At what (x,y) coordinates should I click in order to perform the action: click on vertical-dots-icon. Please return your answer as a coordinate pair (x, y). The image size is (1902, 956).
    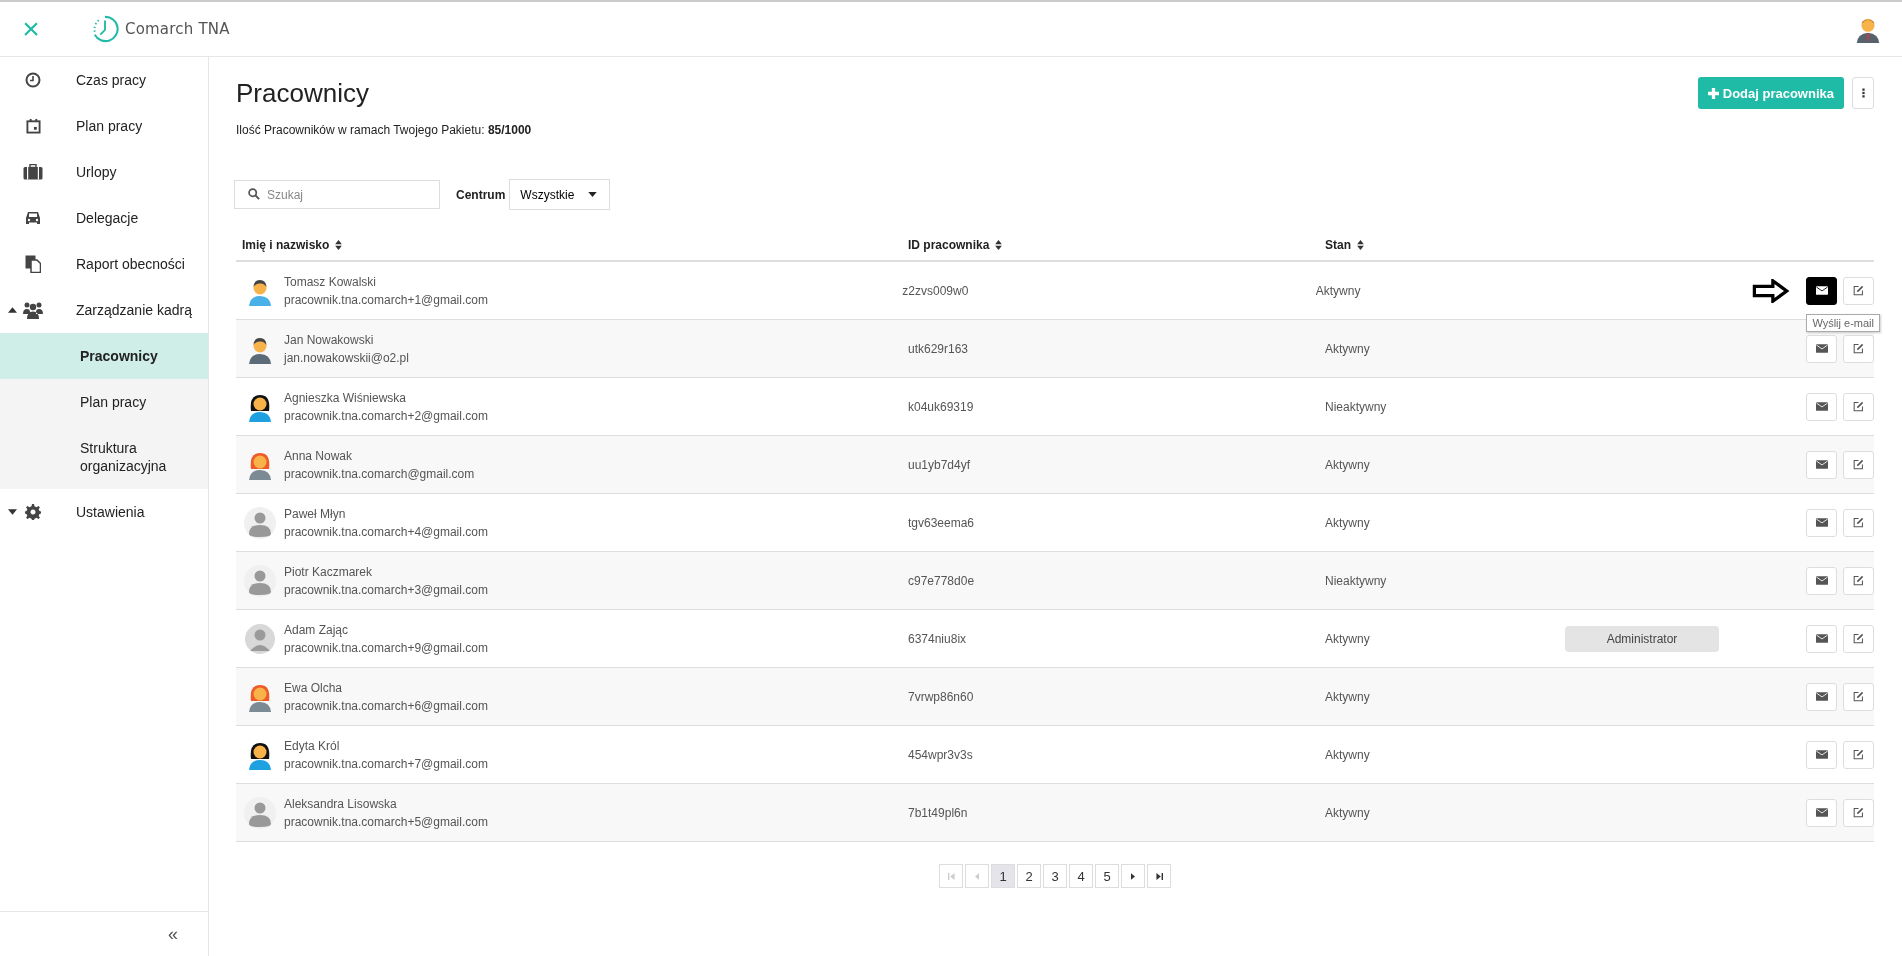
    Looking at the image, I should click on (1863, 93).